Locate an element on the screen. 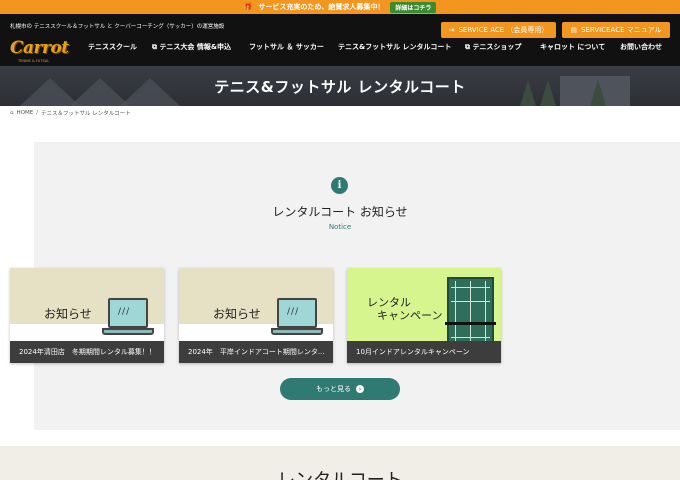 Image resolution: width=680 pixels, height=480 pixels. announcement-bar: 🎁 サービス充実のため、絶賛求人募集中！ 詳細はコチラ is located at coordinates (340, 7).